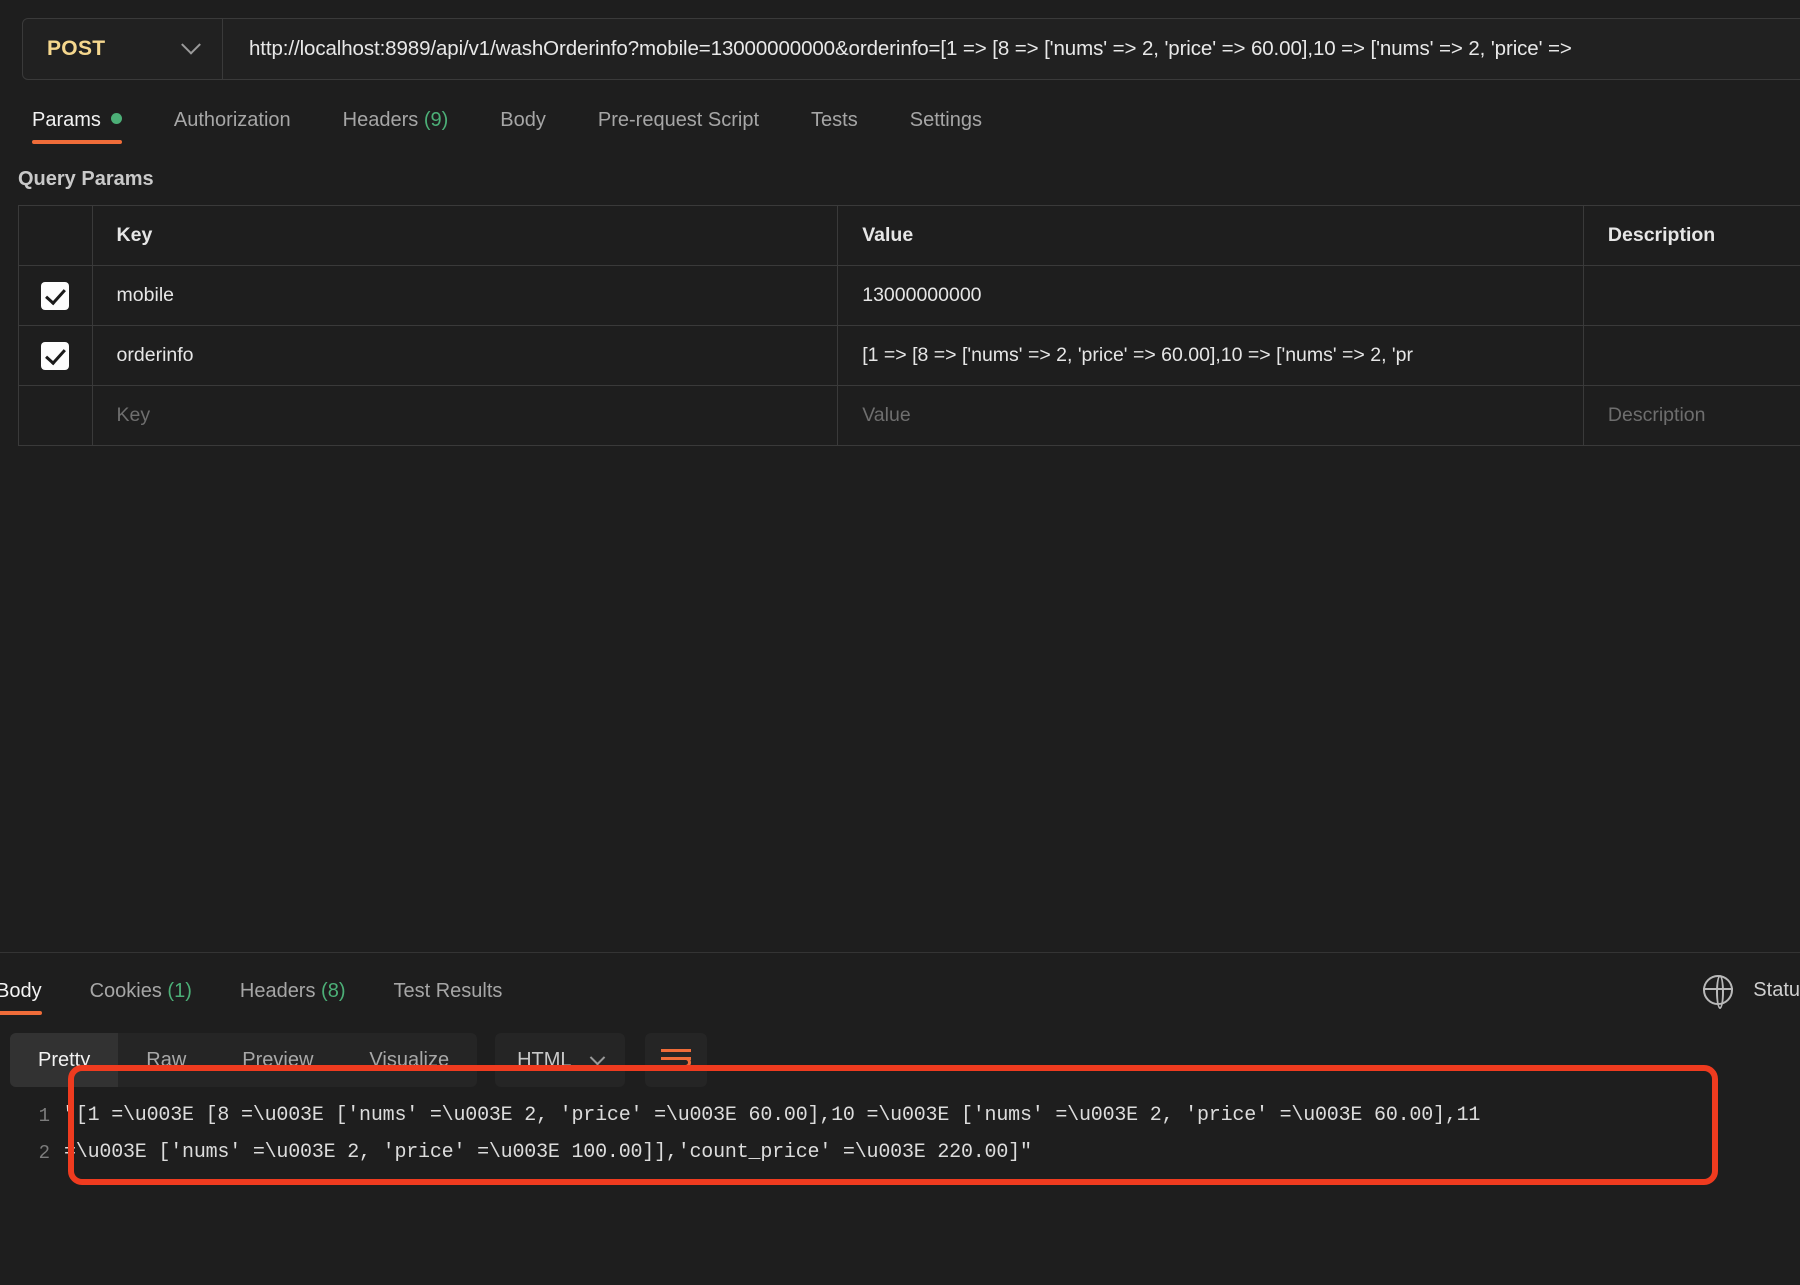 The width and height of the screenshot is (1800, 1285). I want to click on row-checkbox-cell-empty, so click(56, 415).